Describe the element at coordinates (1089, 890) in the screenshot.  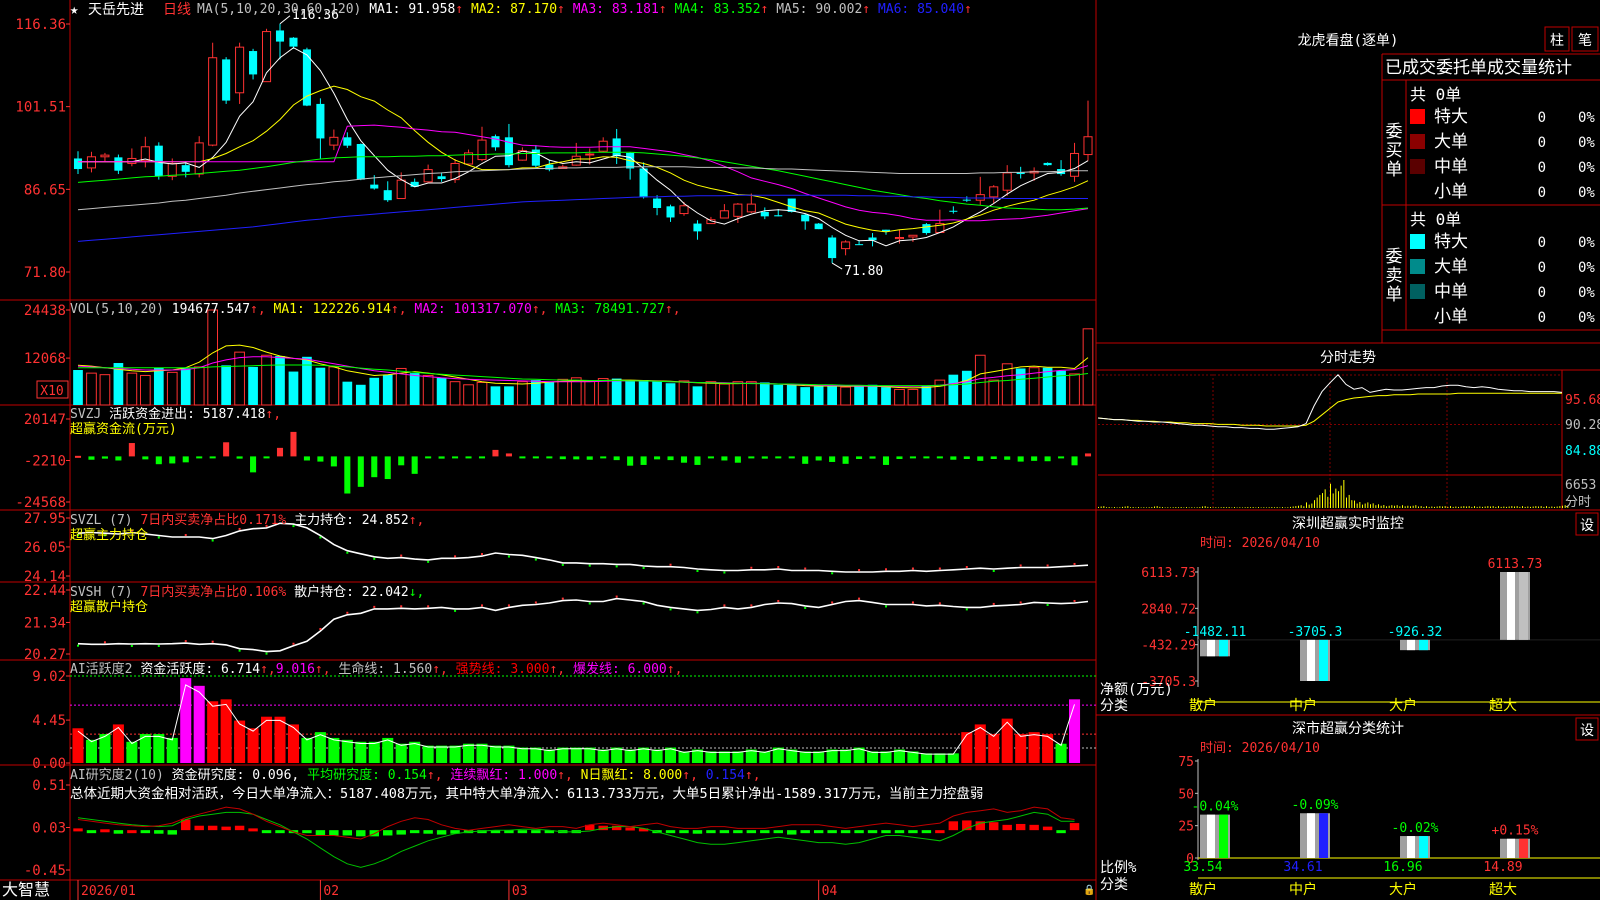
I see `lock-icon: 🔒` at that location.